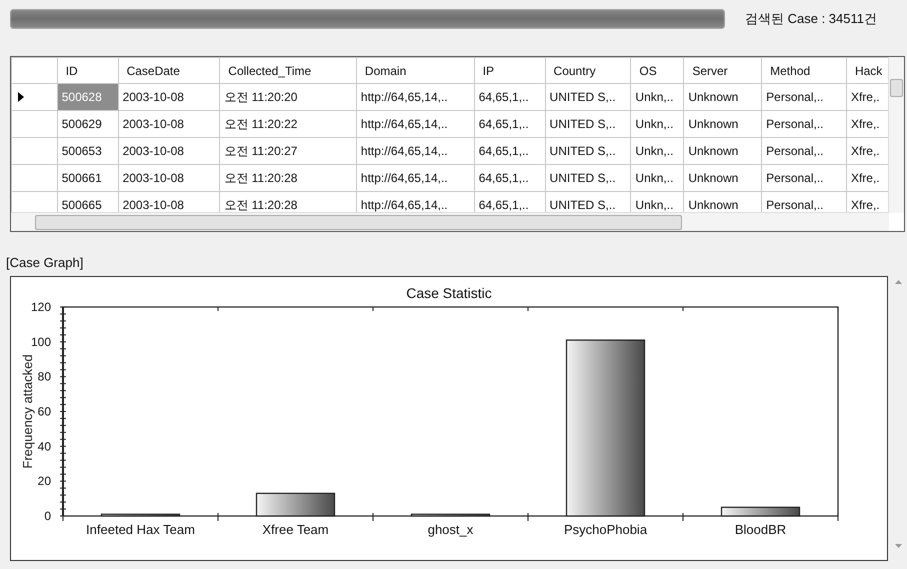  I want to click on column-header: CaseDate, so click(169, 71).